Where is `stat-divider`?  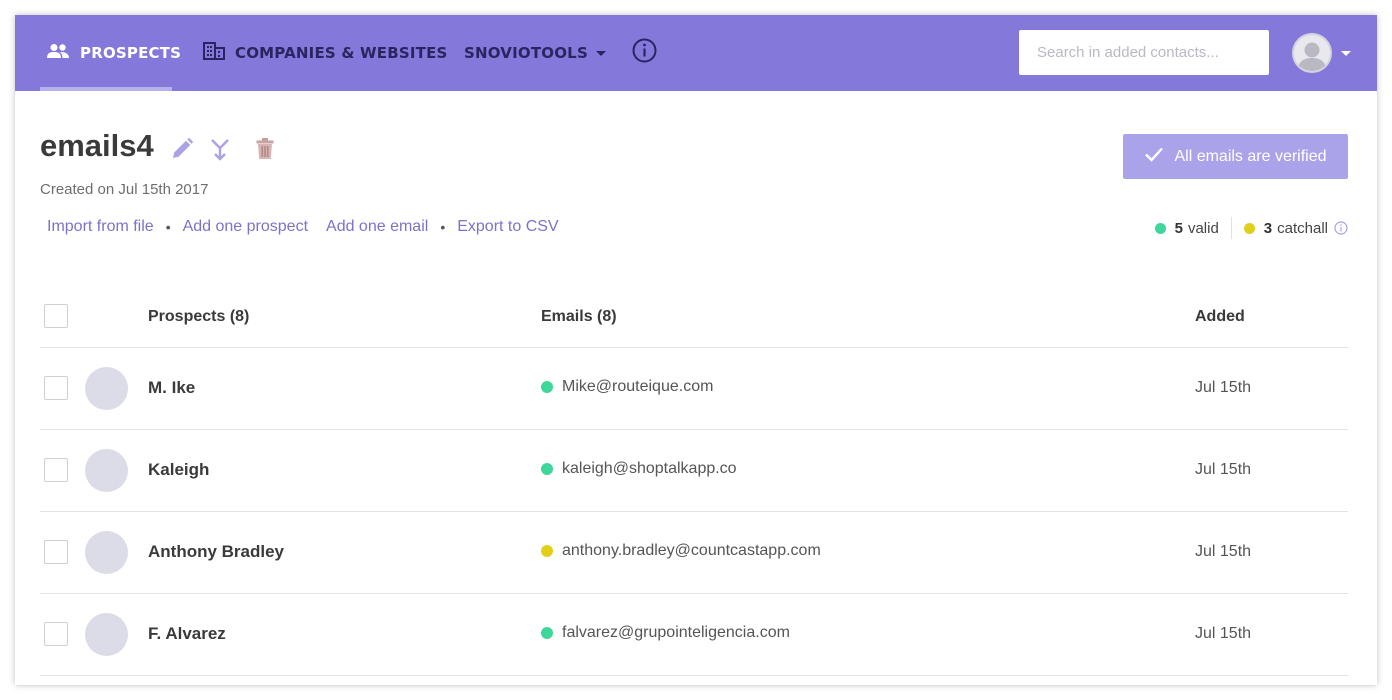 stat-divider is located at coordinates (1231, 228).